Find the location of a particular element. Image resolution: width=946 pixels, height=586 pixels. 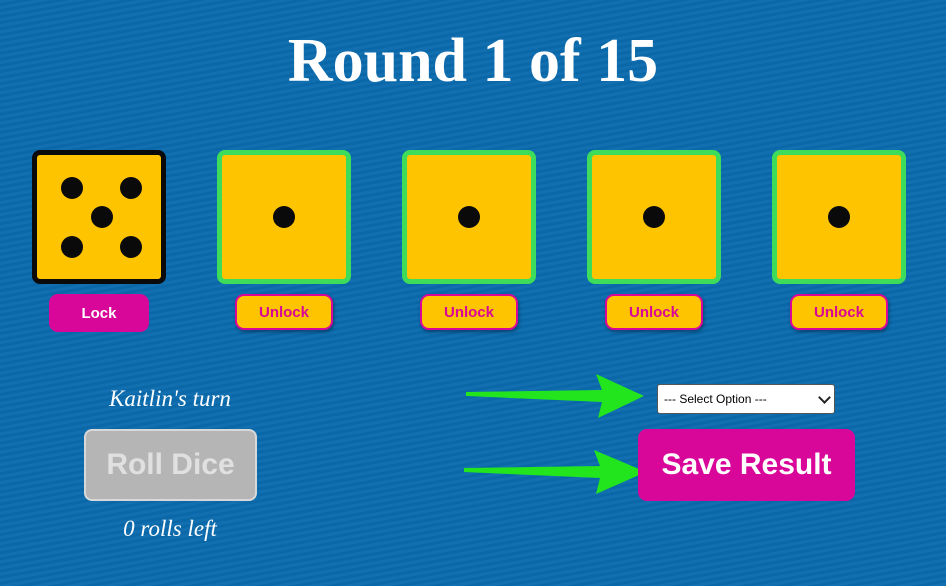

unlock-button-3: Unlock is located at coordinates (469, 312).